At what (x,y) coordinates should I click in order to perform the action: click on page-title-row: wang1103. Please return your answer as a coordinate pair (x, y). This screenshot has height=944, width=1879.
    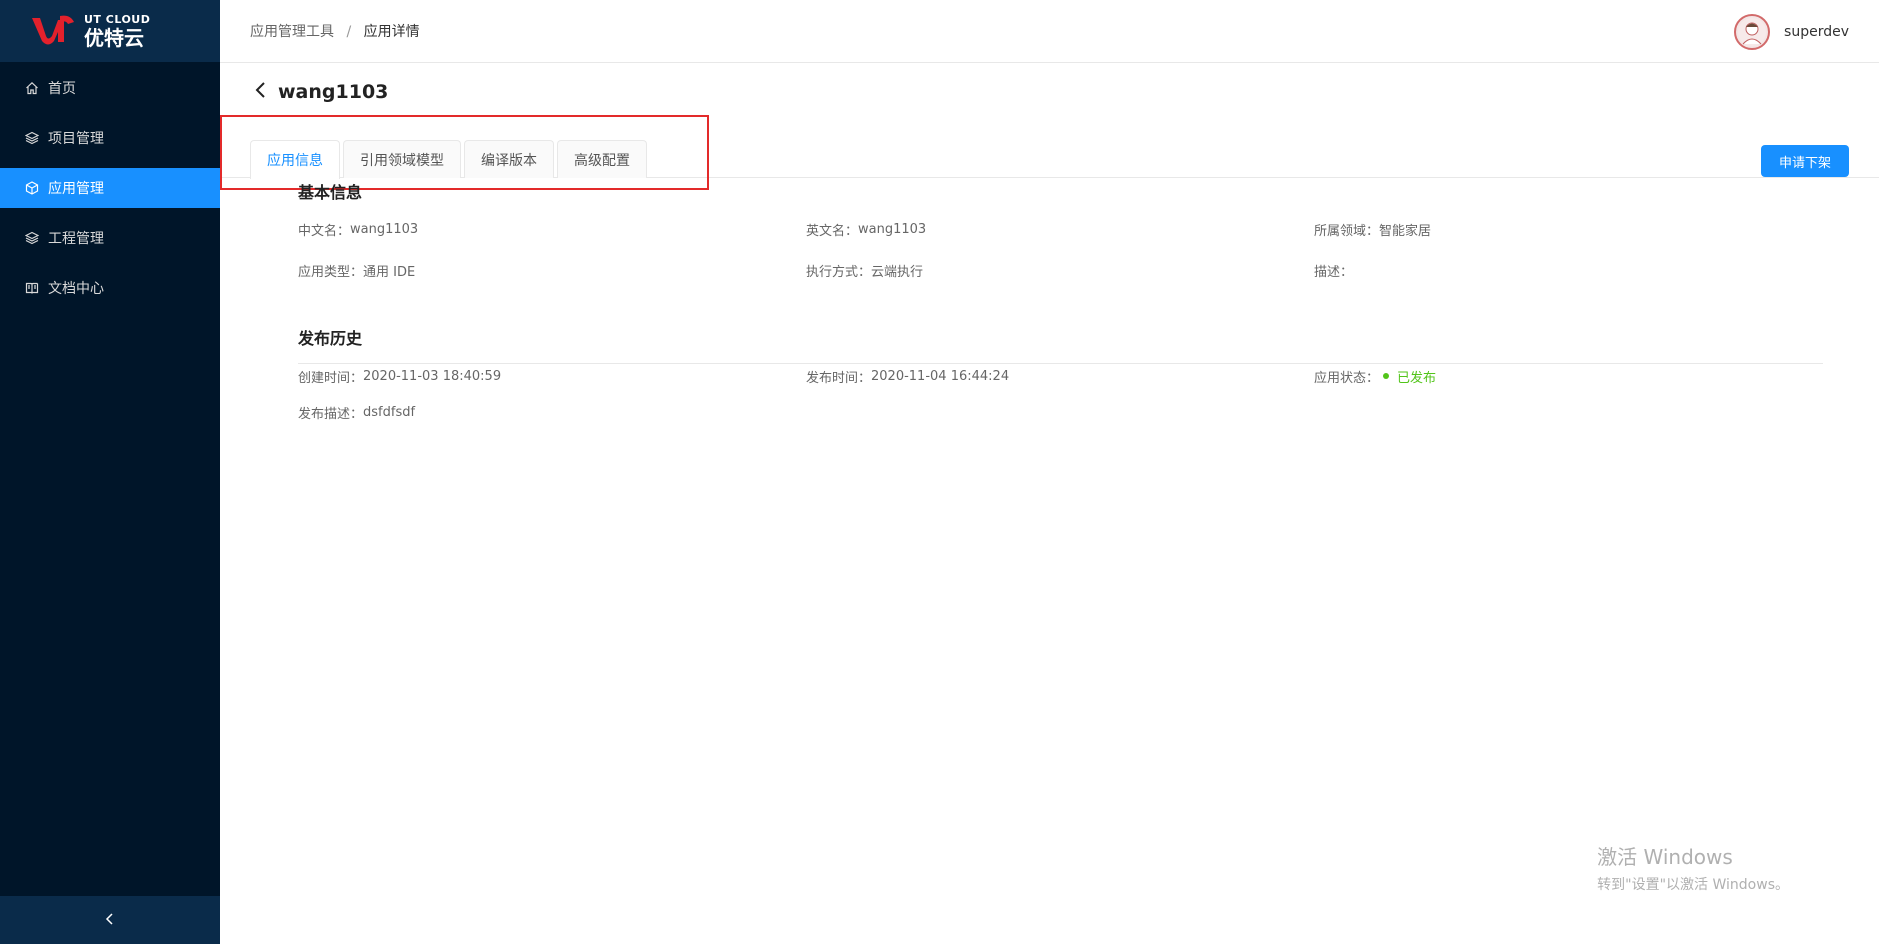
    Looking at the image, I should click on (319, 92).